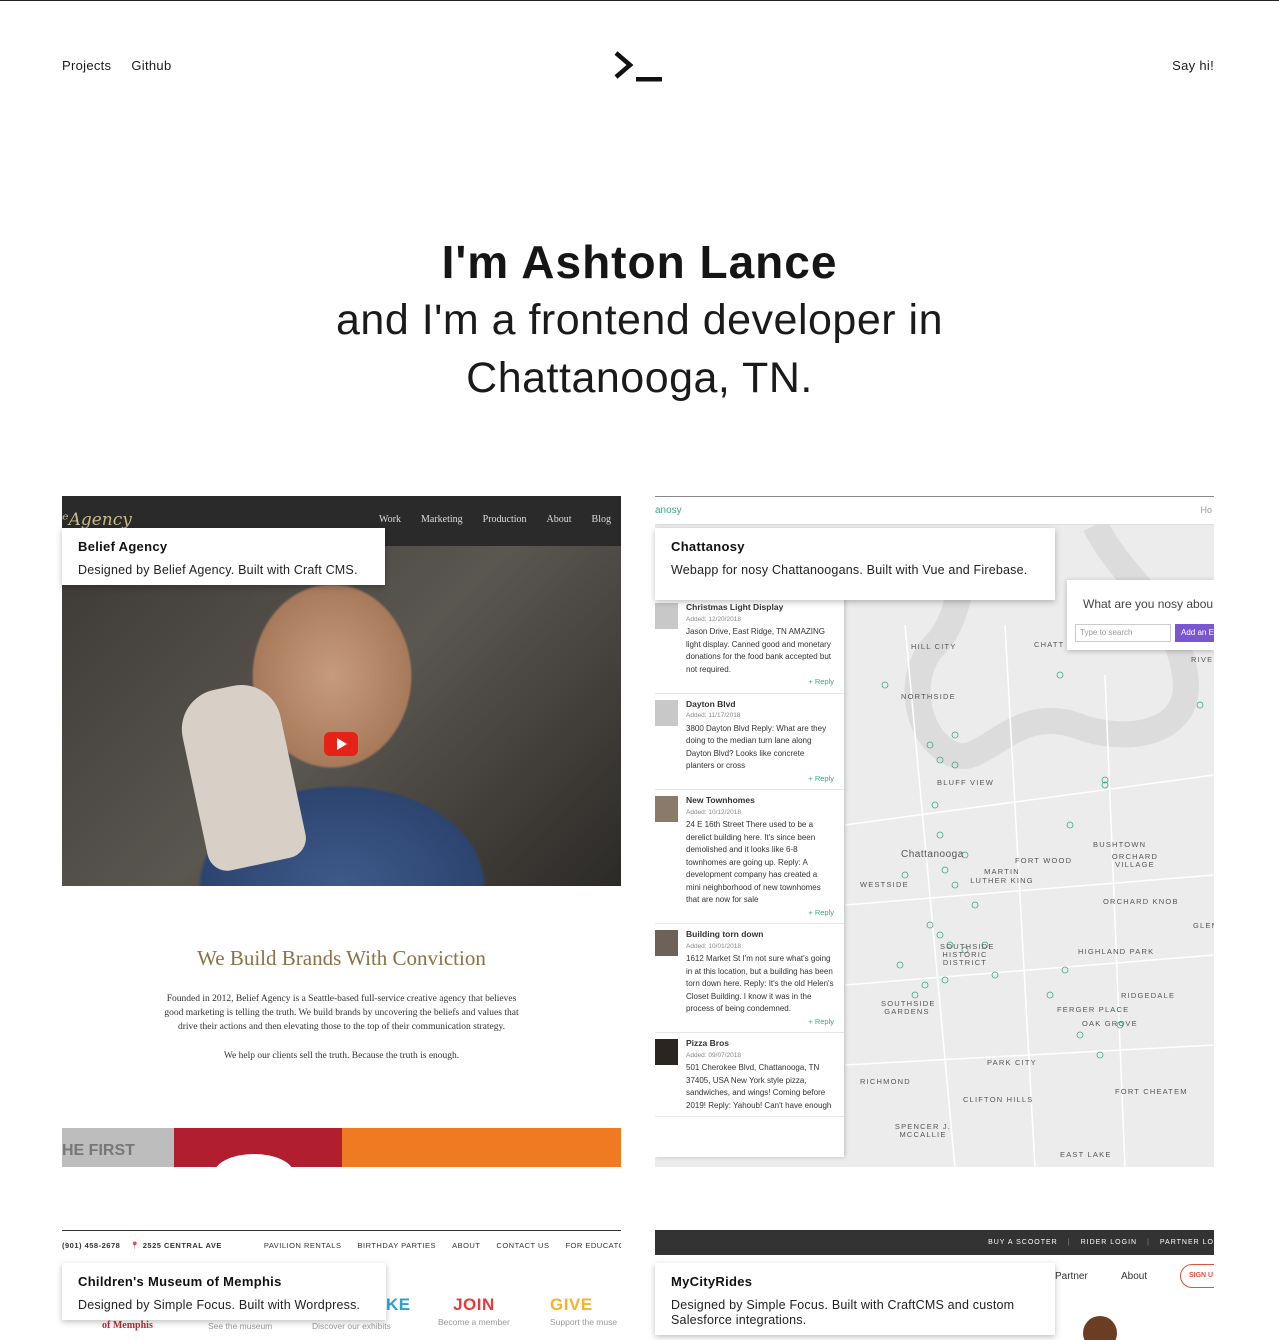  What do you see at coordinates (86, 65) in the screenshot?
I see `nav-projects-link: Projects` at bounding box center [86, 65].